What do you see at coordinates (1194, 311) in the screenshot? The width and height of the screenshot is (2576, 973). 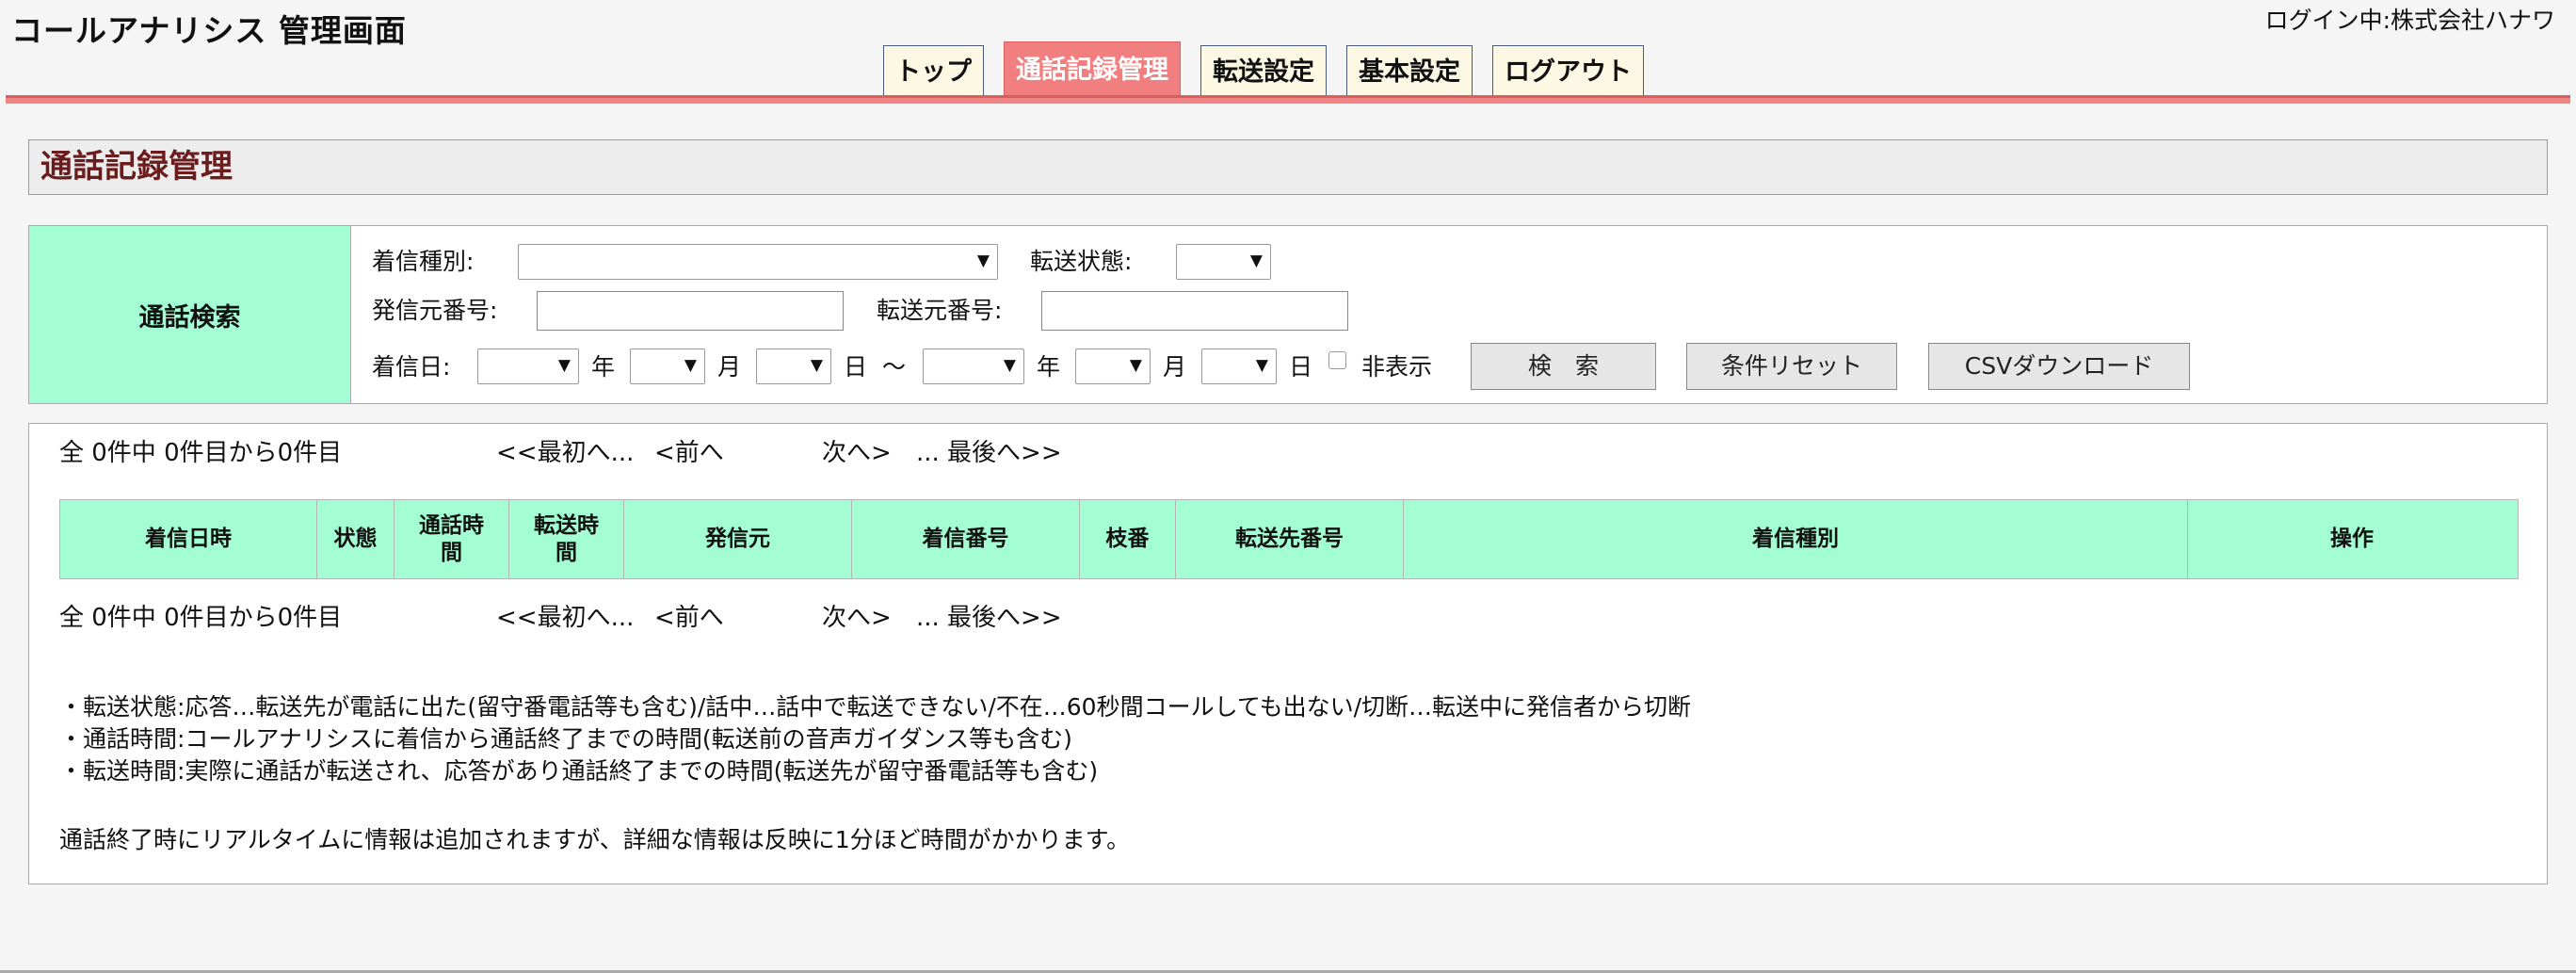 I see `transfer-source-input` at bounding box center [1194, 311].